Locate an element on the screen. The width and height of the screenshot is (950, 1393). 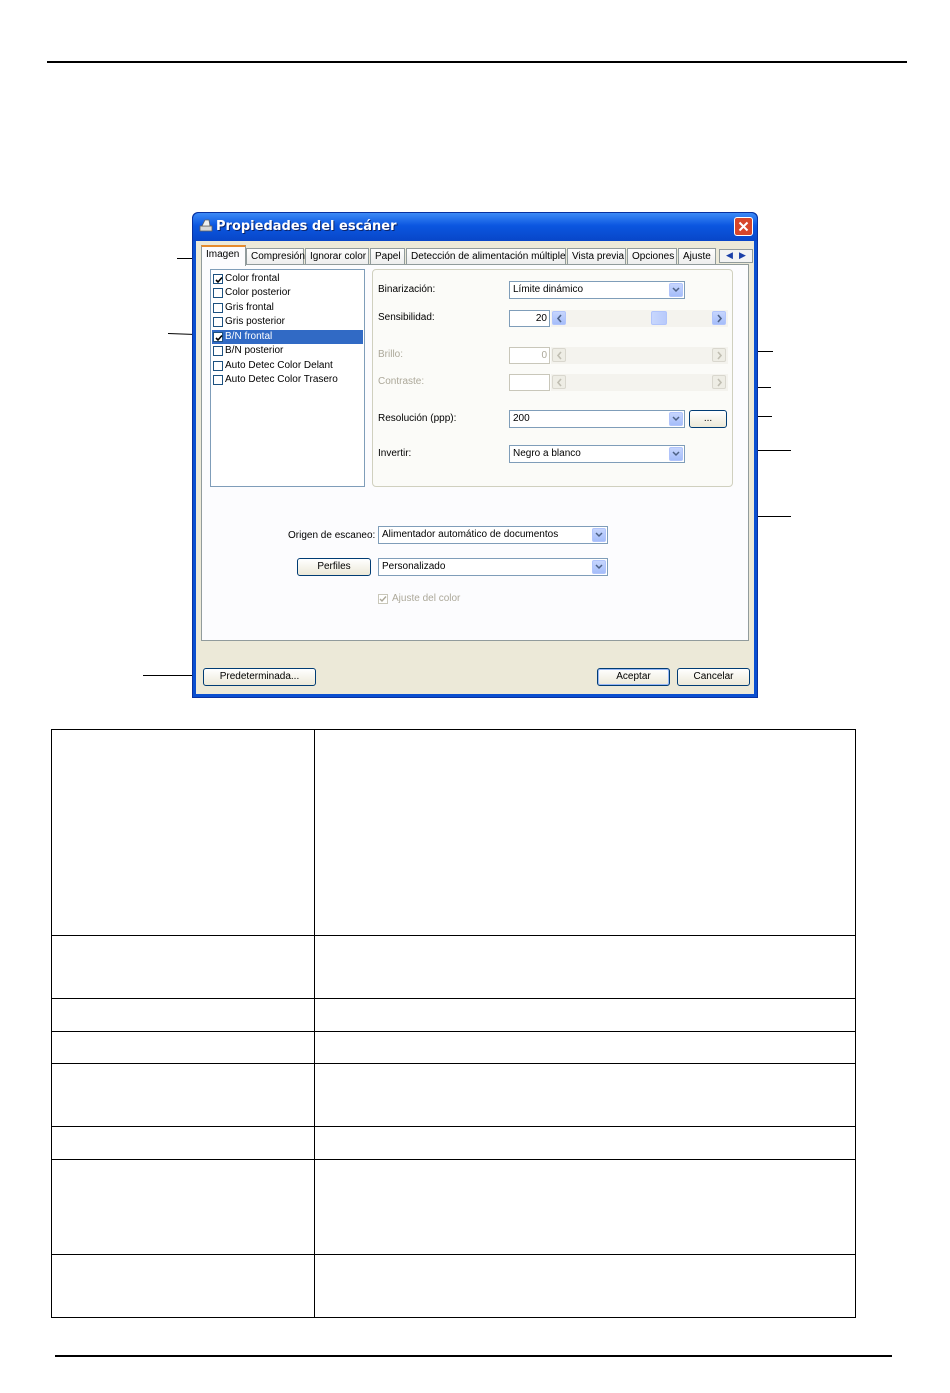
profiles-button: Perfiles is located at coordinates (334, 567).